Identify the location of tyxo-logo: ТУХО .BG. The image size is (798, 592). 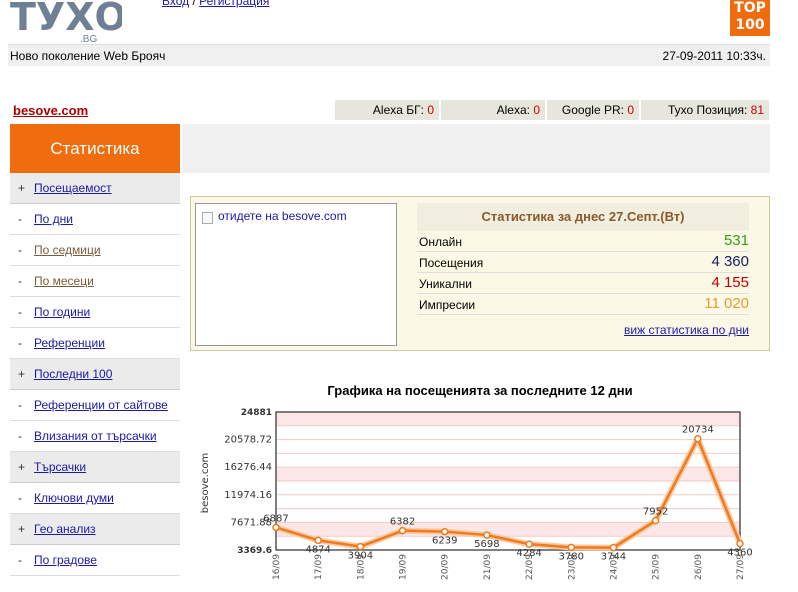
(66, 22).